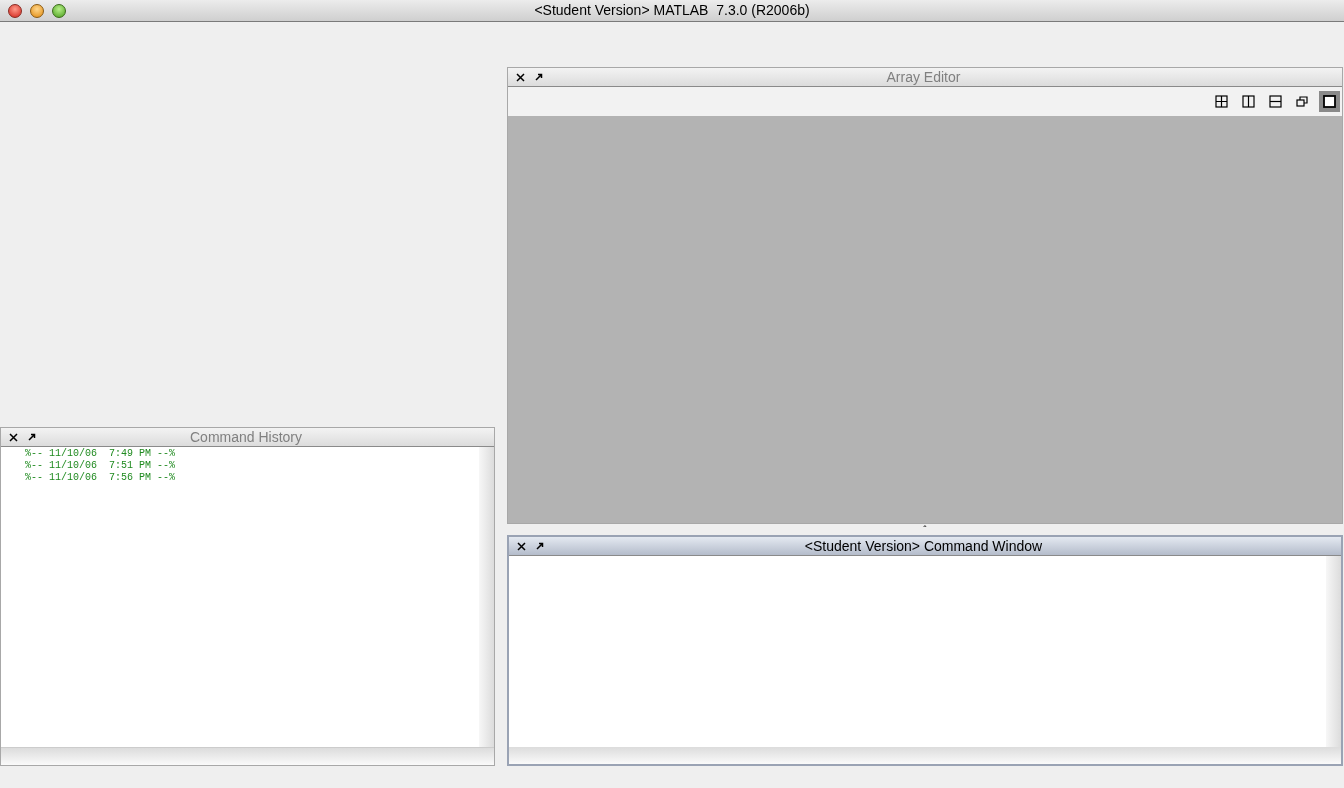  Describe the element at coordinates (1329, 101) in the screenshot. I see `maximize-icon` at that location.